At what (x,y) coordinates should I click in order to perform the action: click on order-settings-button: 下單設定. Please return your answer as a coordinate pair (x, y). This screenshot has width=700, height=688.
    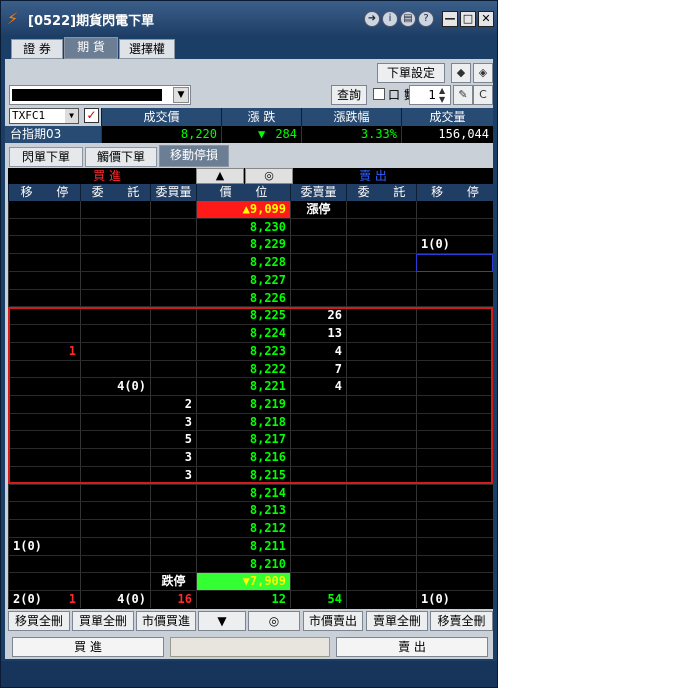
    Looking at the image, I should click on (411, 73).